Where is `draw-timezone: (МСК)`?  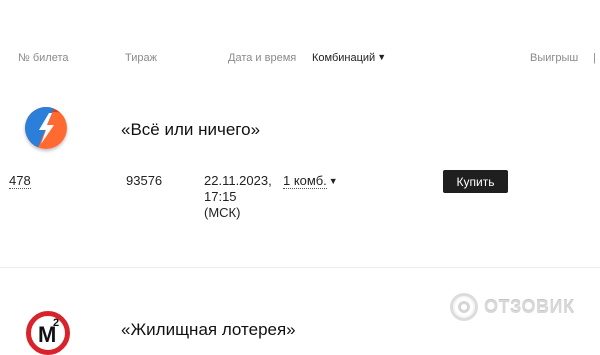
draw-timezone: (МСК) is located at coordinates (222, 212).